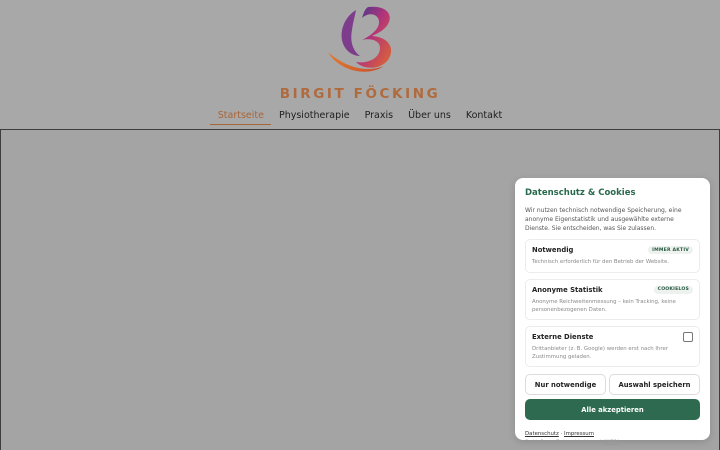 This screenshot has width=720, height=450. I want to click on status-badge: IMMER AKTIV, so click(670, 250).